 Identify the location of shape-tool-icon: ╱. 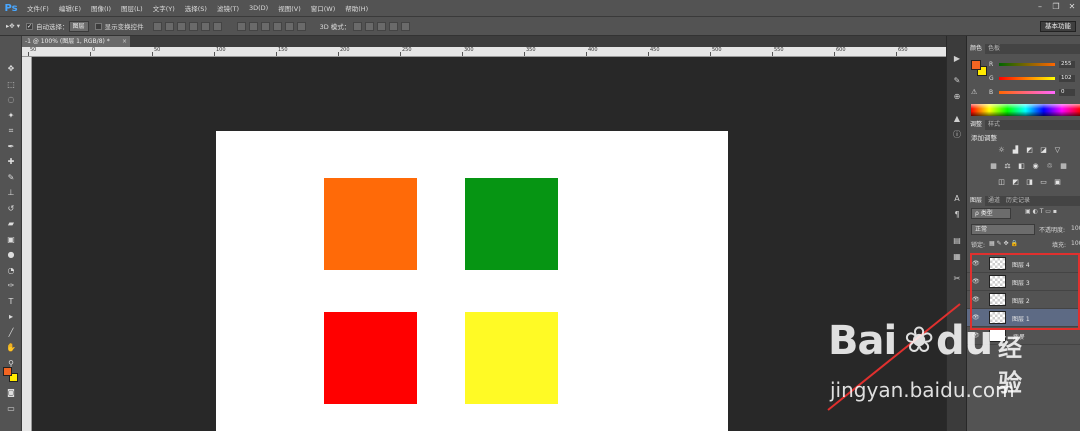
(11, 333).